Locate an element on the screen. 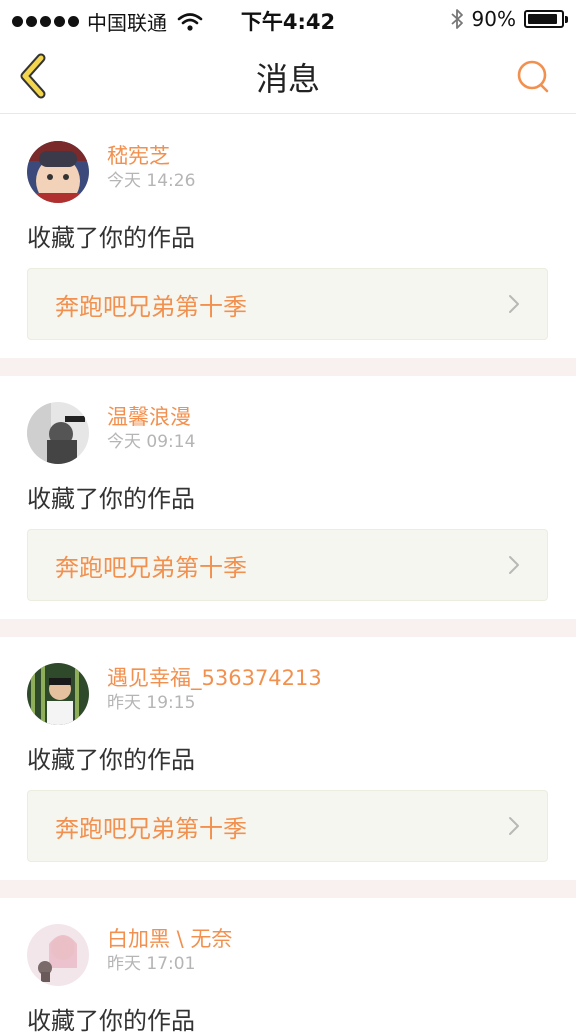  username: 遇见幸福_536374213 is located at coordinates (214, 678).